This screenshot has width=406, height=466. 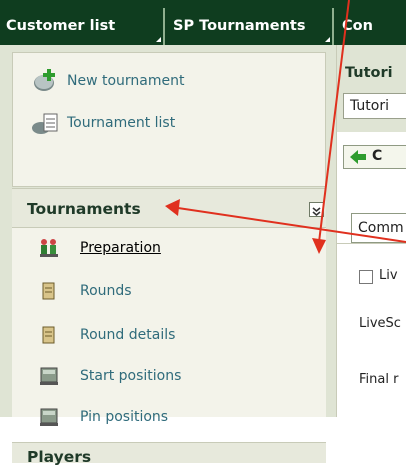 I want to click on livescore-label: LiveSc, so click(x=380, y=323).